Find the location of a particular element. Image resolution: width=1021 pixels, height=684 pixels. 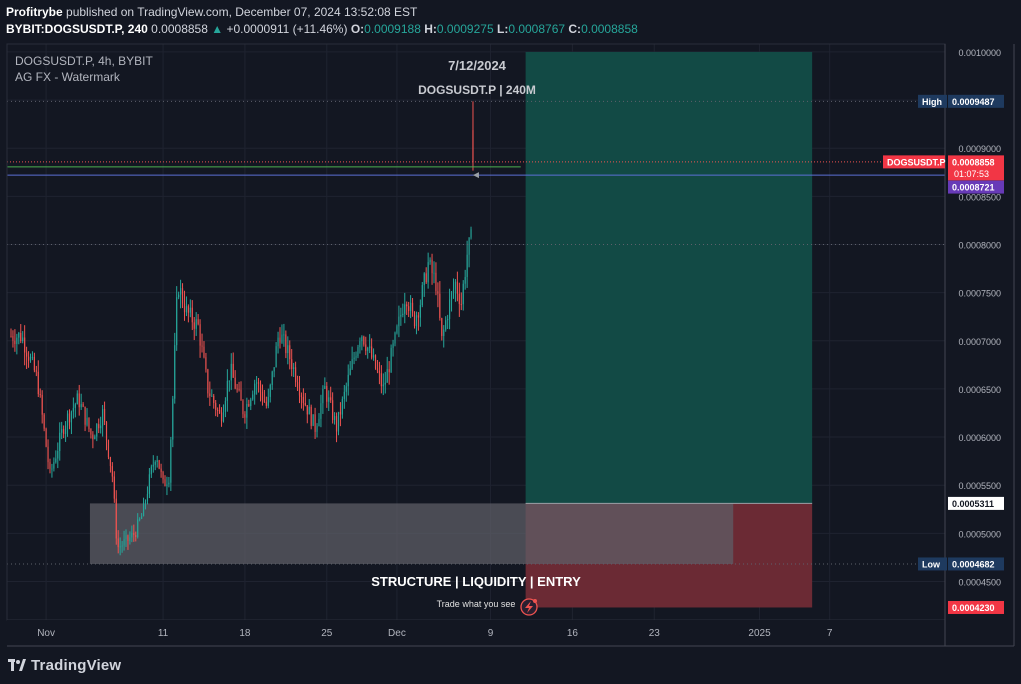

time-tick-label: 9 is located at coordinates (491, 633).